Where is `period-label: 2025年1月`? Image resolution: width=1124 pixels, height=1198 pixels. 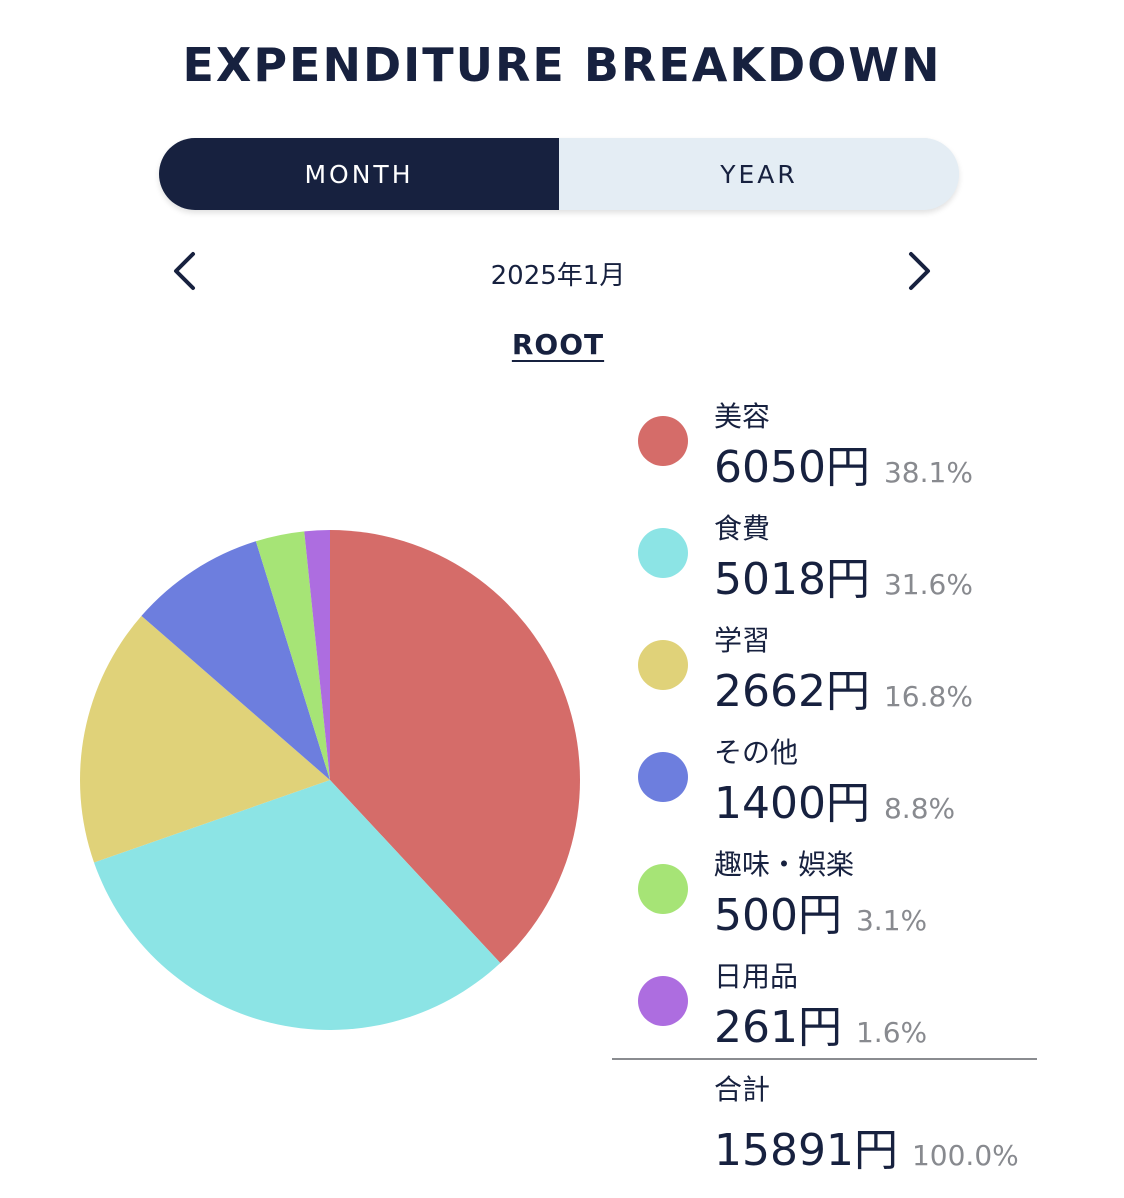
period-label: 2025年1月 is located at coordinates (558, 276).